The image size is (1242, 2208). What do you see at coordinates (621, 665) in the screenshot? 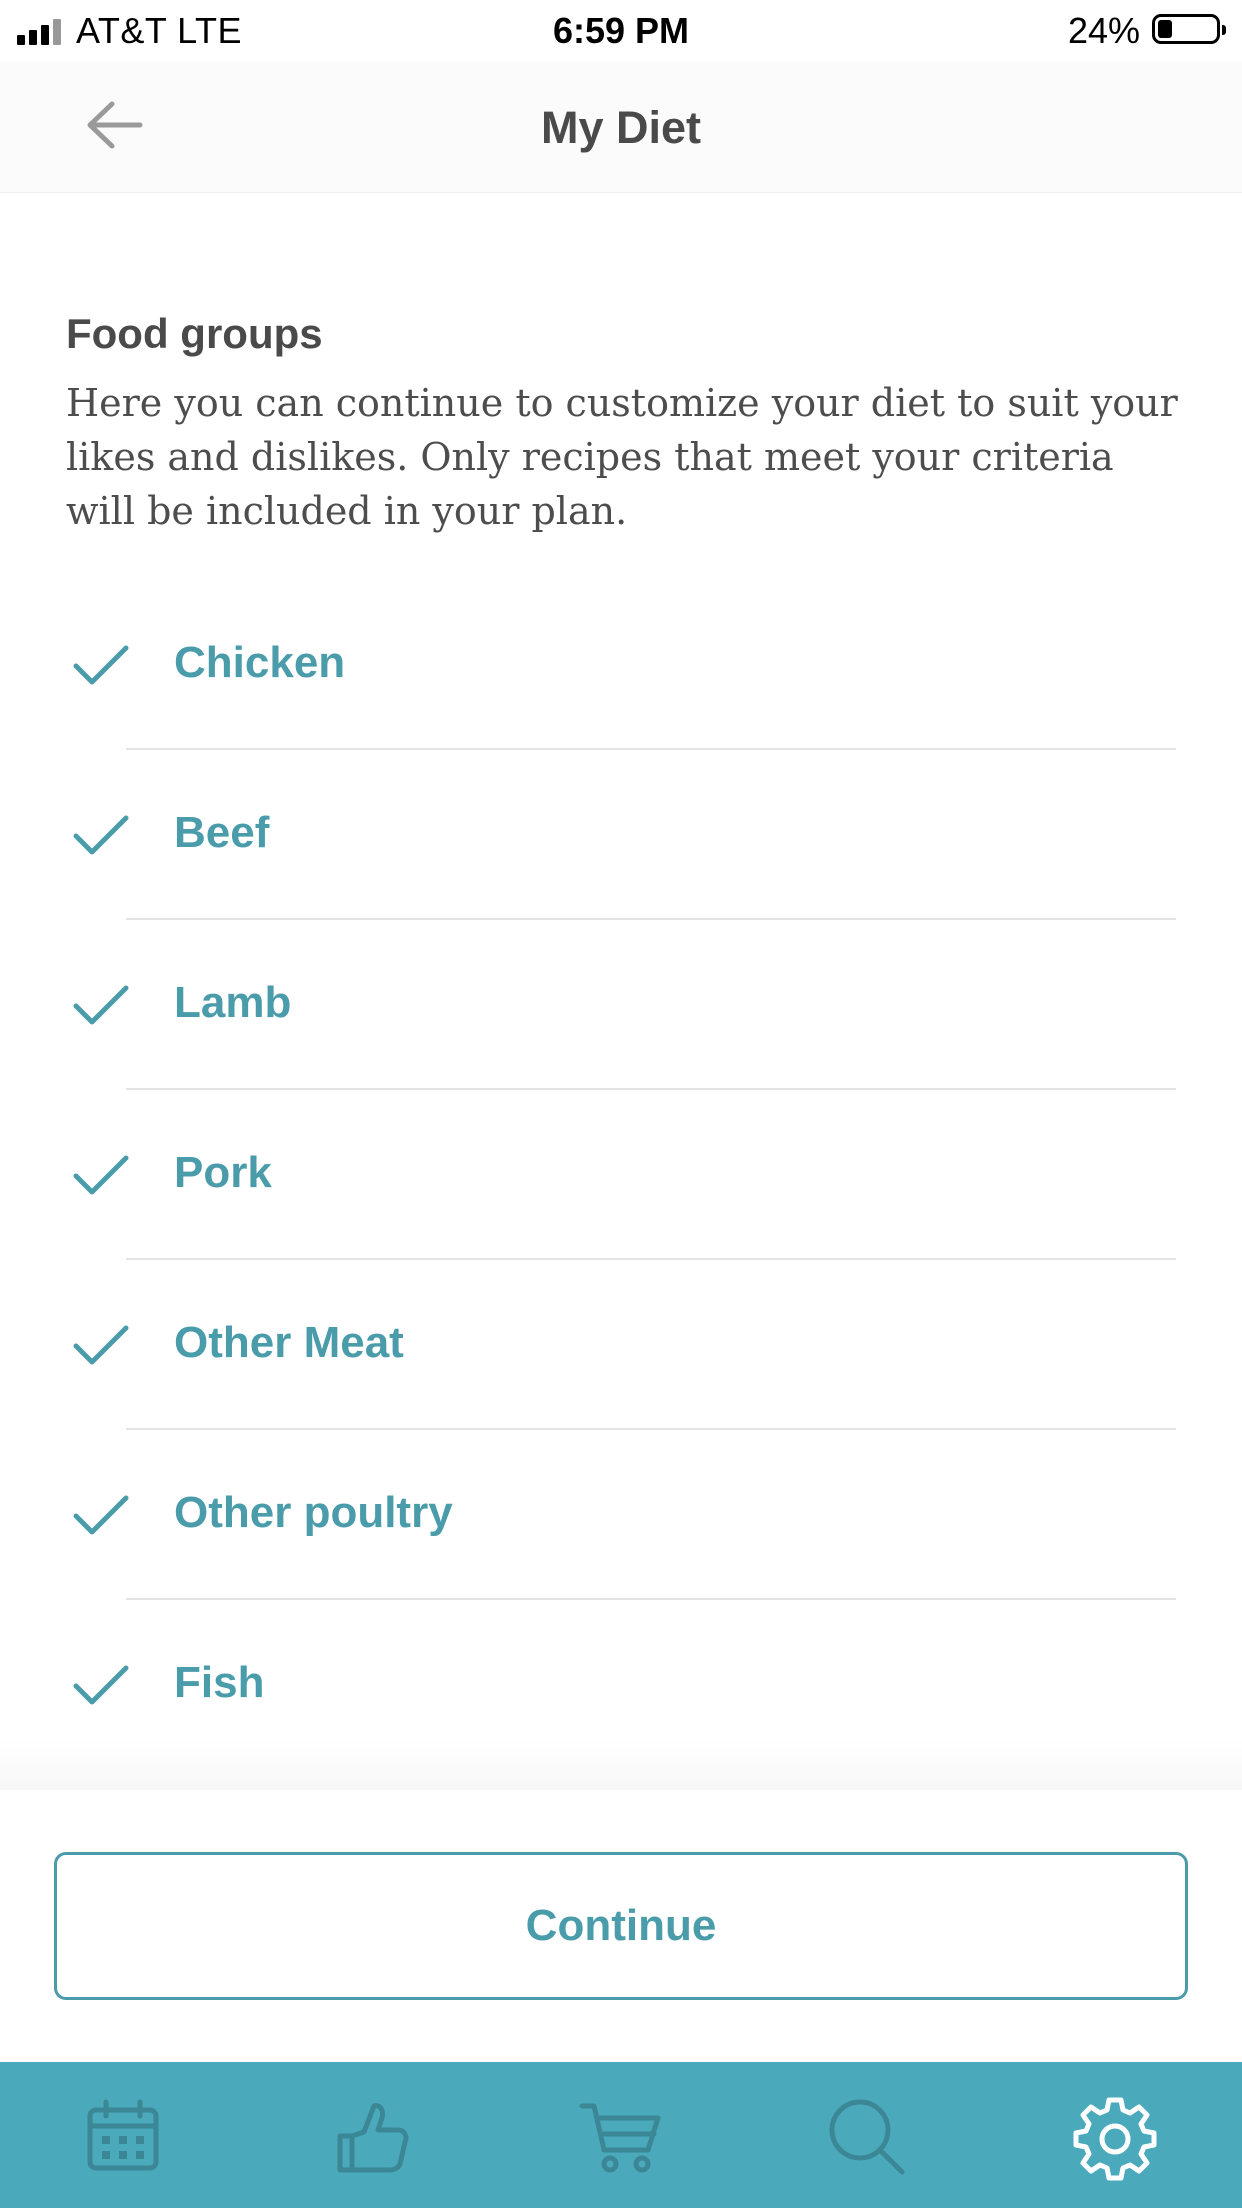
I see `food-group-item-chicken: Chicken` at bounding box center [621, 665].